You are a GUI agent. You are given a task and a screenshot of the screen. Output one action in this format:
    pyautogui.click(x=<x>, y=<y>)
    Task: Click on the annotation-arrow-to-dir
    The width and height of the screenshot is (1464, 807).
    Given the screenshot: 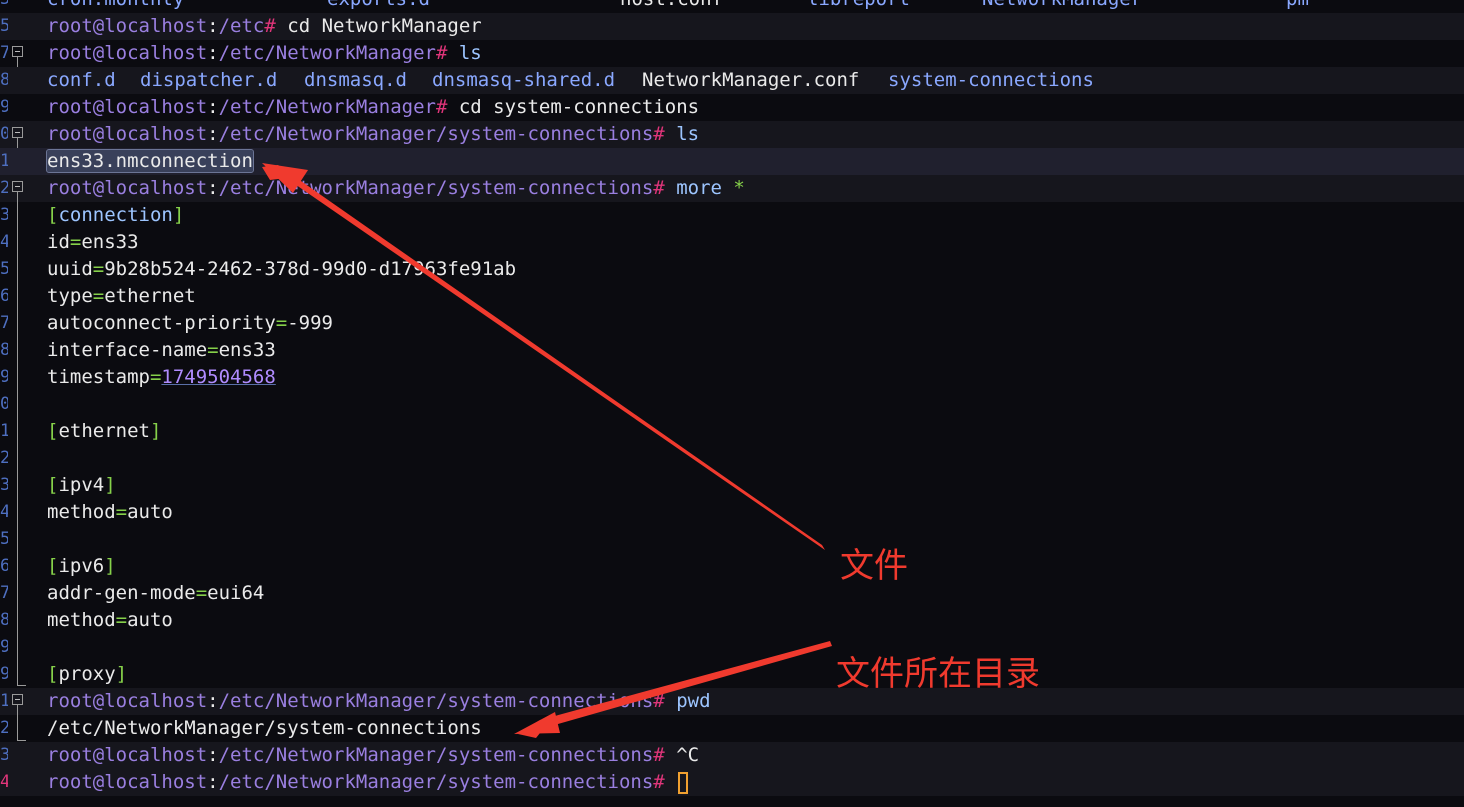 What is the action you would take?
    pyautogui.click(x=675, y=689)
    